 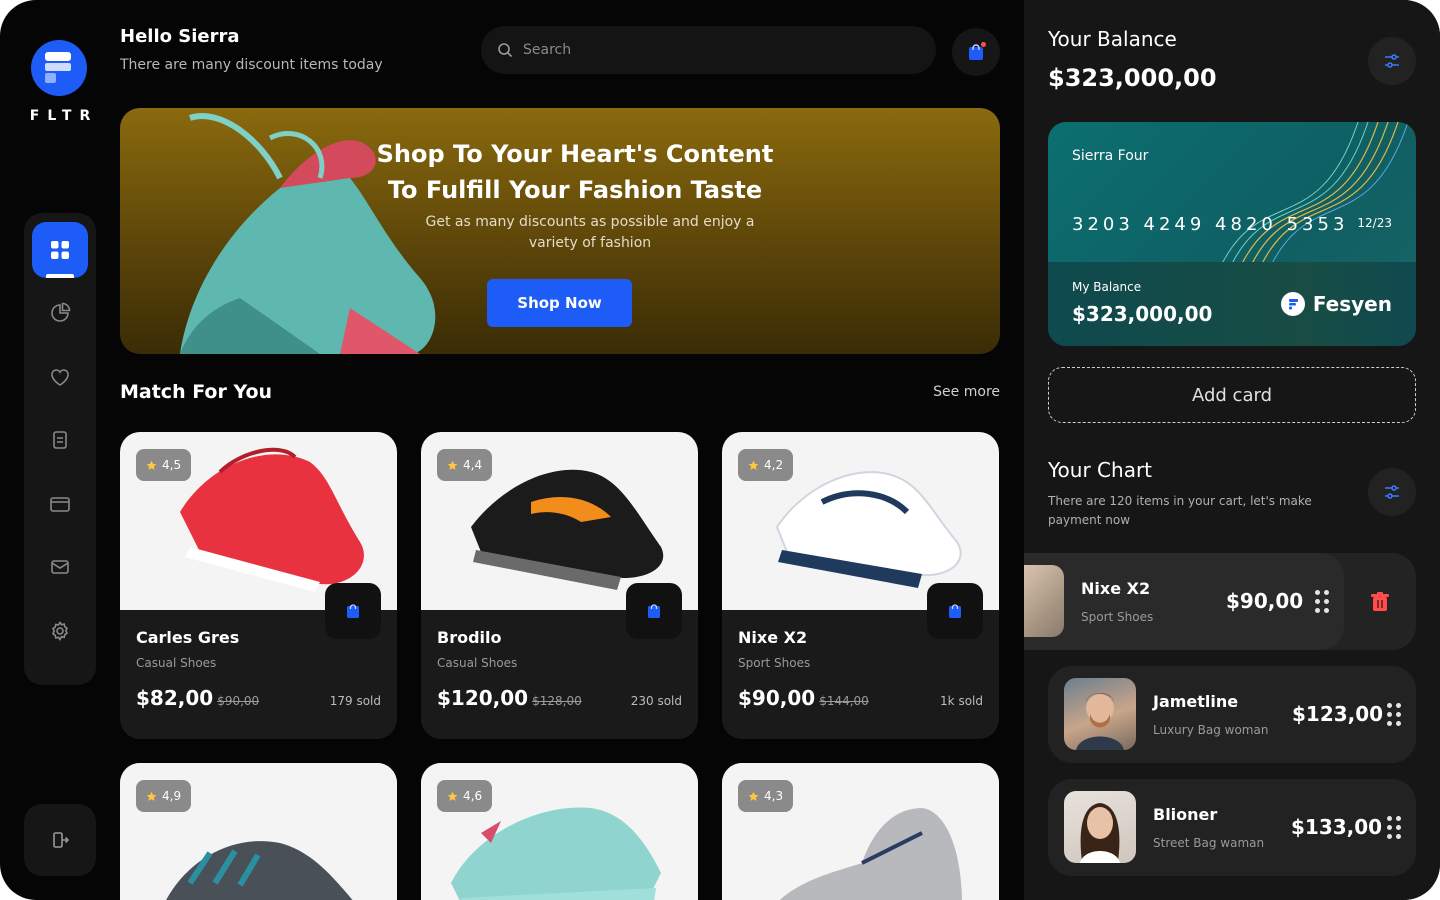 I want to click on cart-item-category: Luxury Bag woman, so click(x=1211, y=730).